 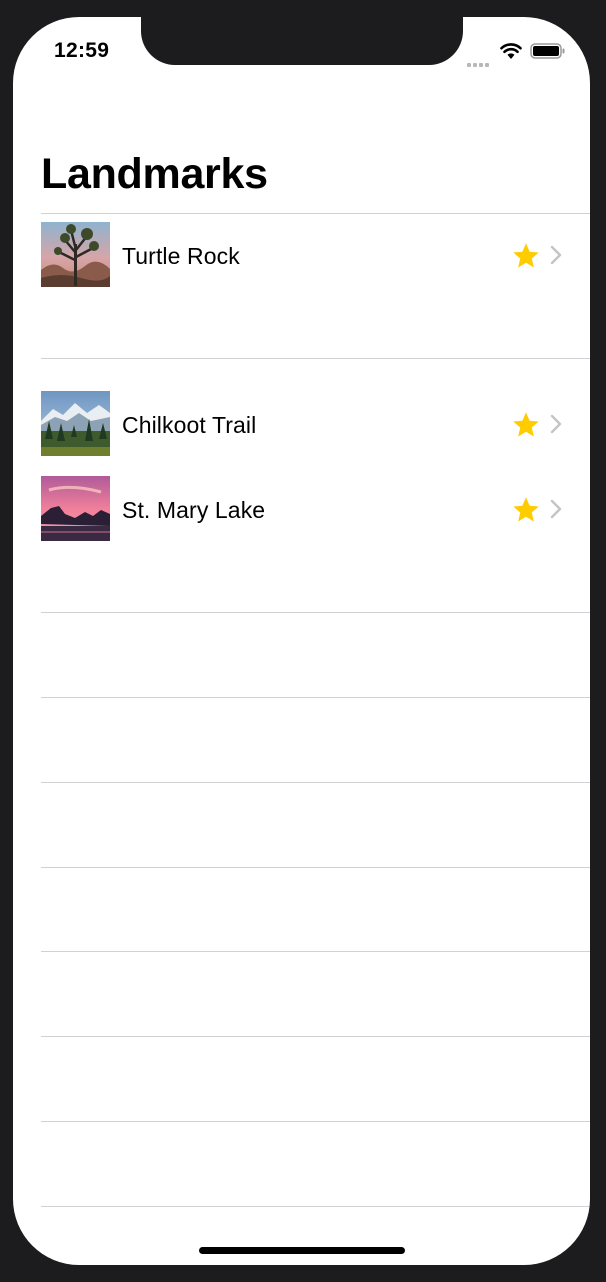 I want to click on page-title: Landmarks, so click(x=154, y=174).